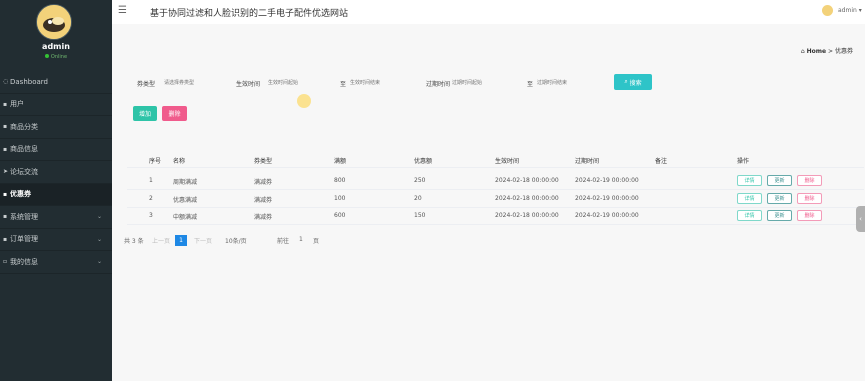 This screenshot has height=381, width=865. I want to click on page-unit-label: 页, so click(316, 241).